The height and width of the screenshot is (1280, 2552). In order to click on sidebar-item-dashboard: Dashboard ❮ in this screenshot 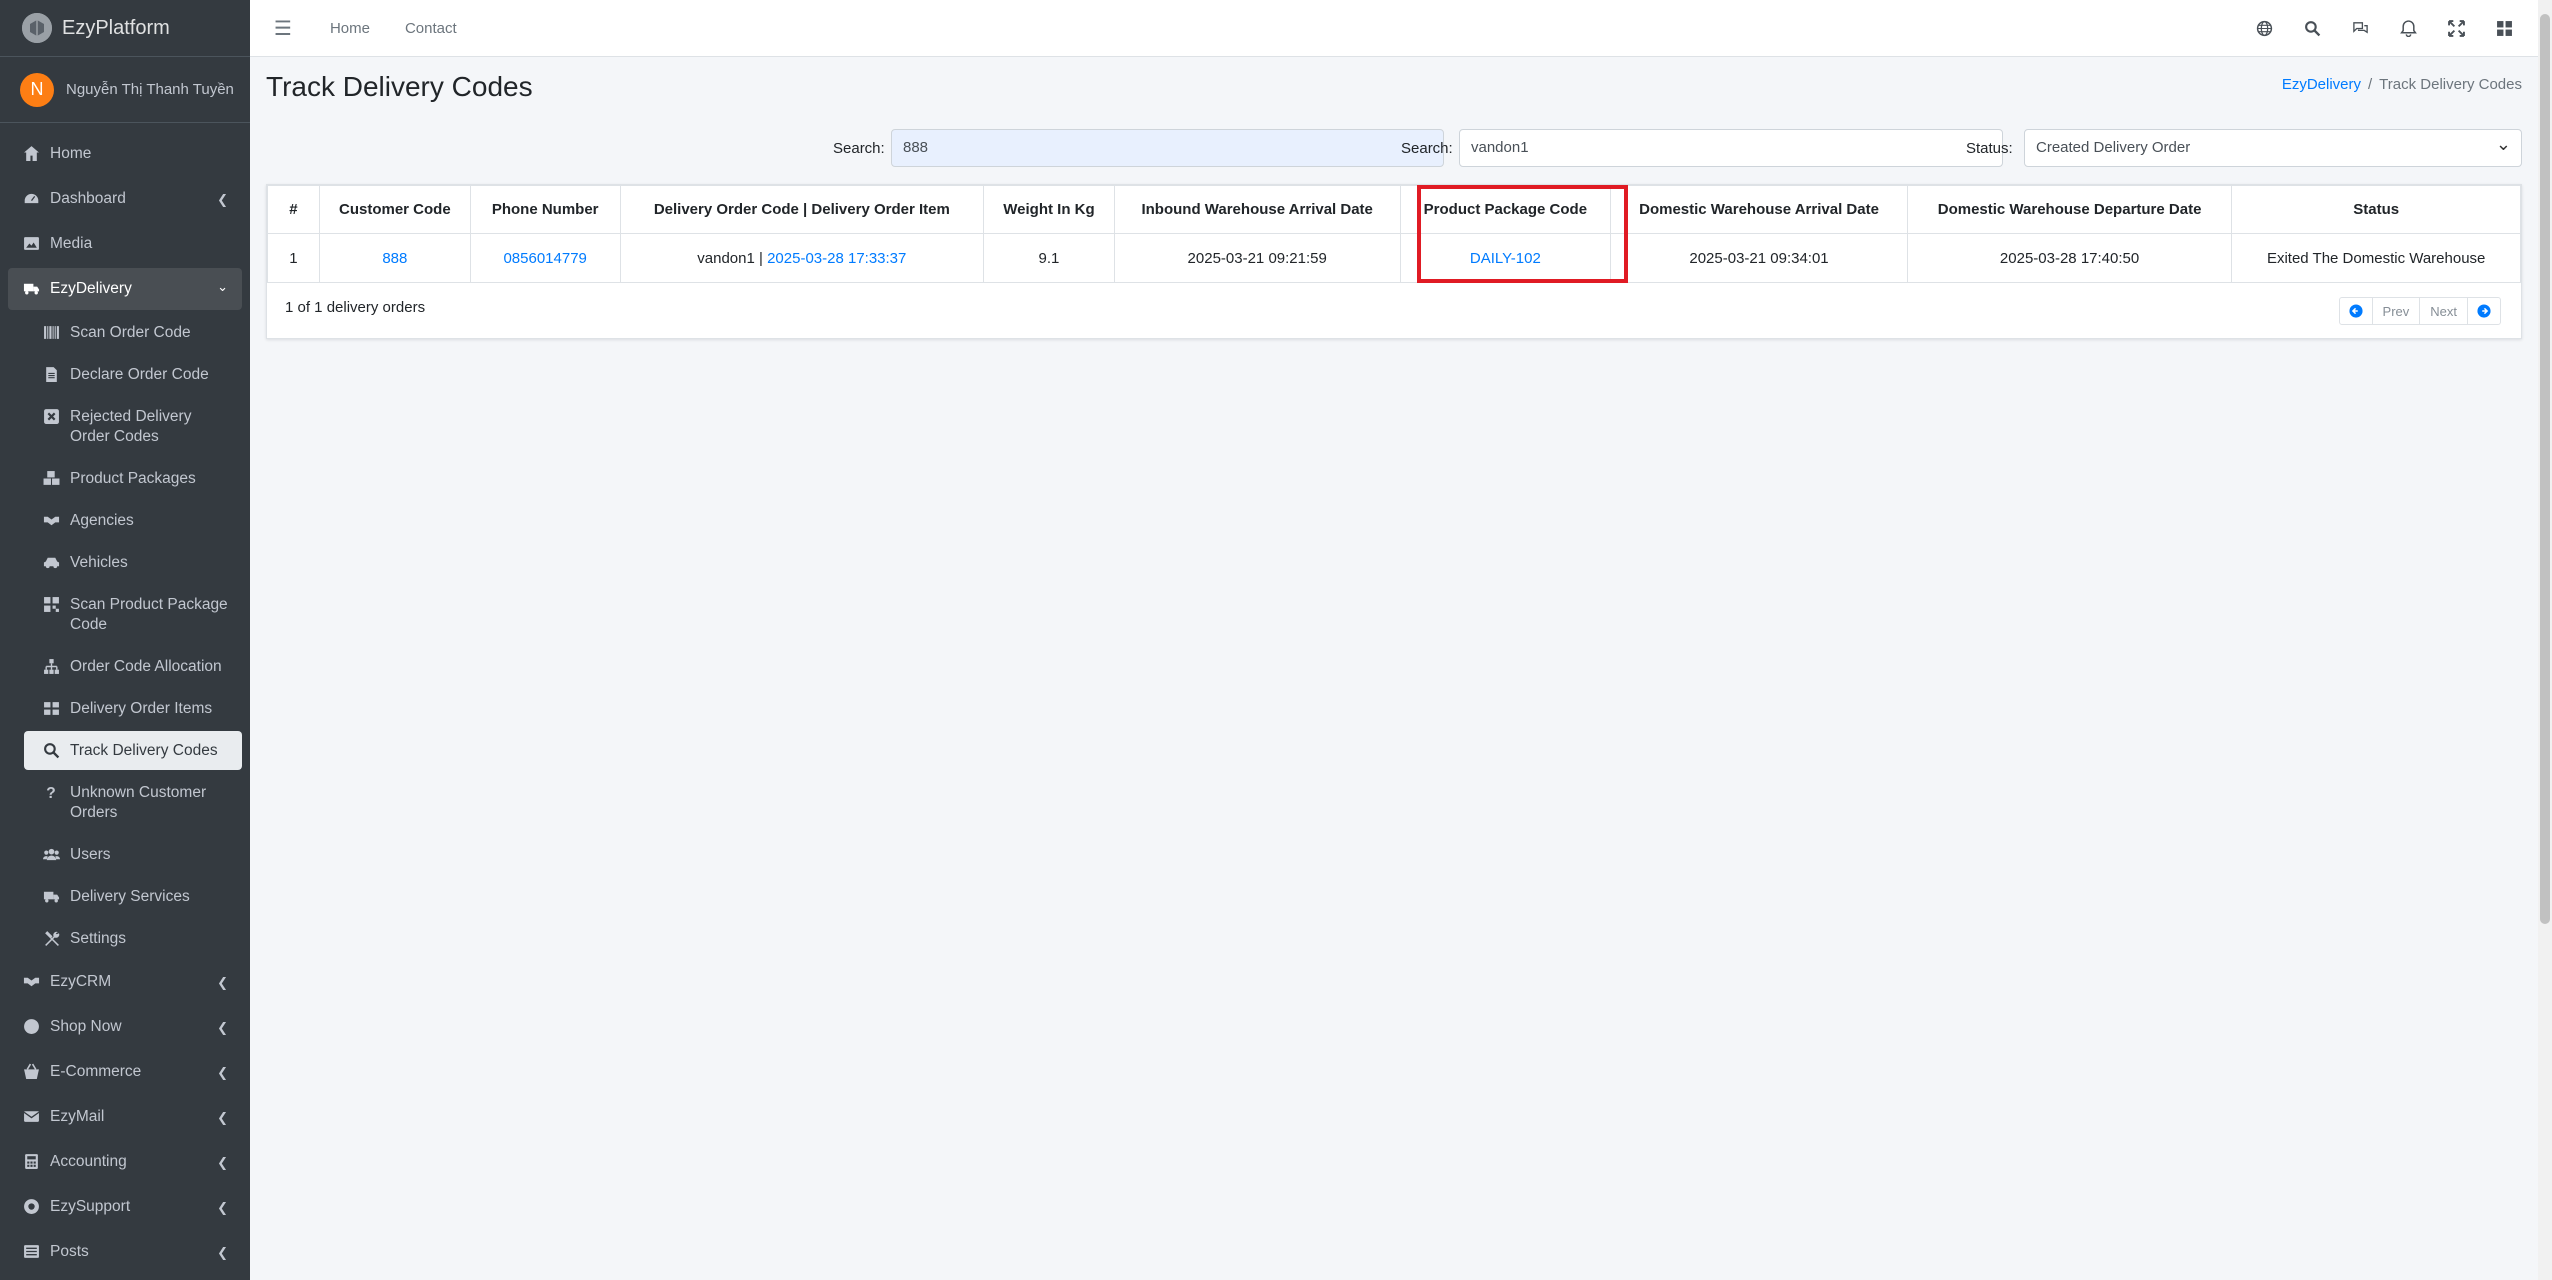, I will do `click(125, 199)`.